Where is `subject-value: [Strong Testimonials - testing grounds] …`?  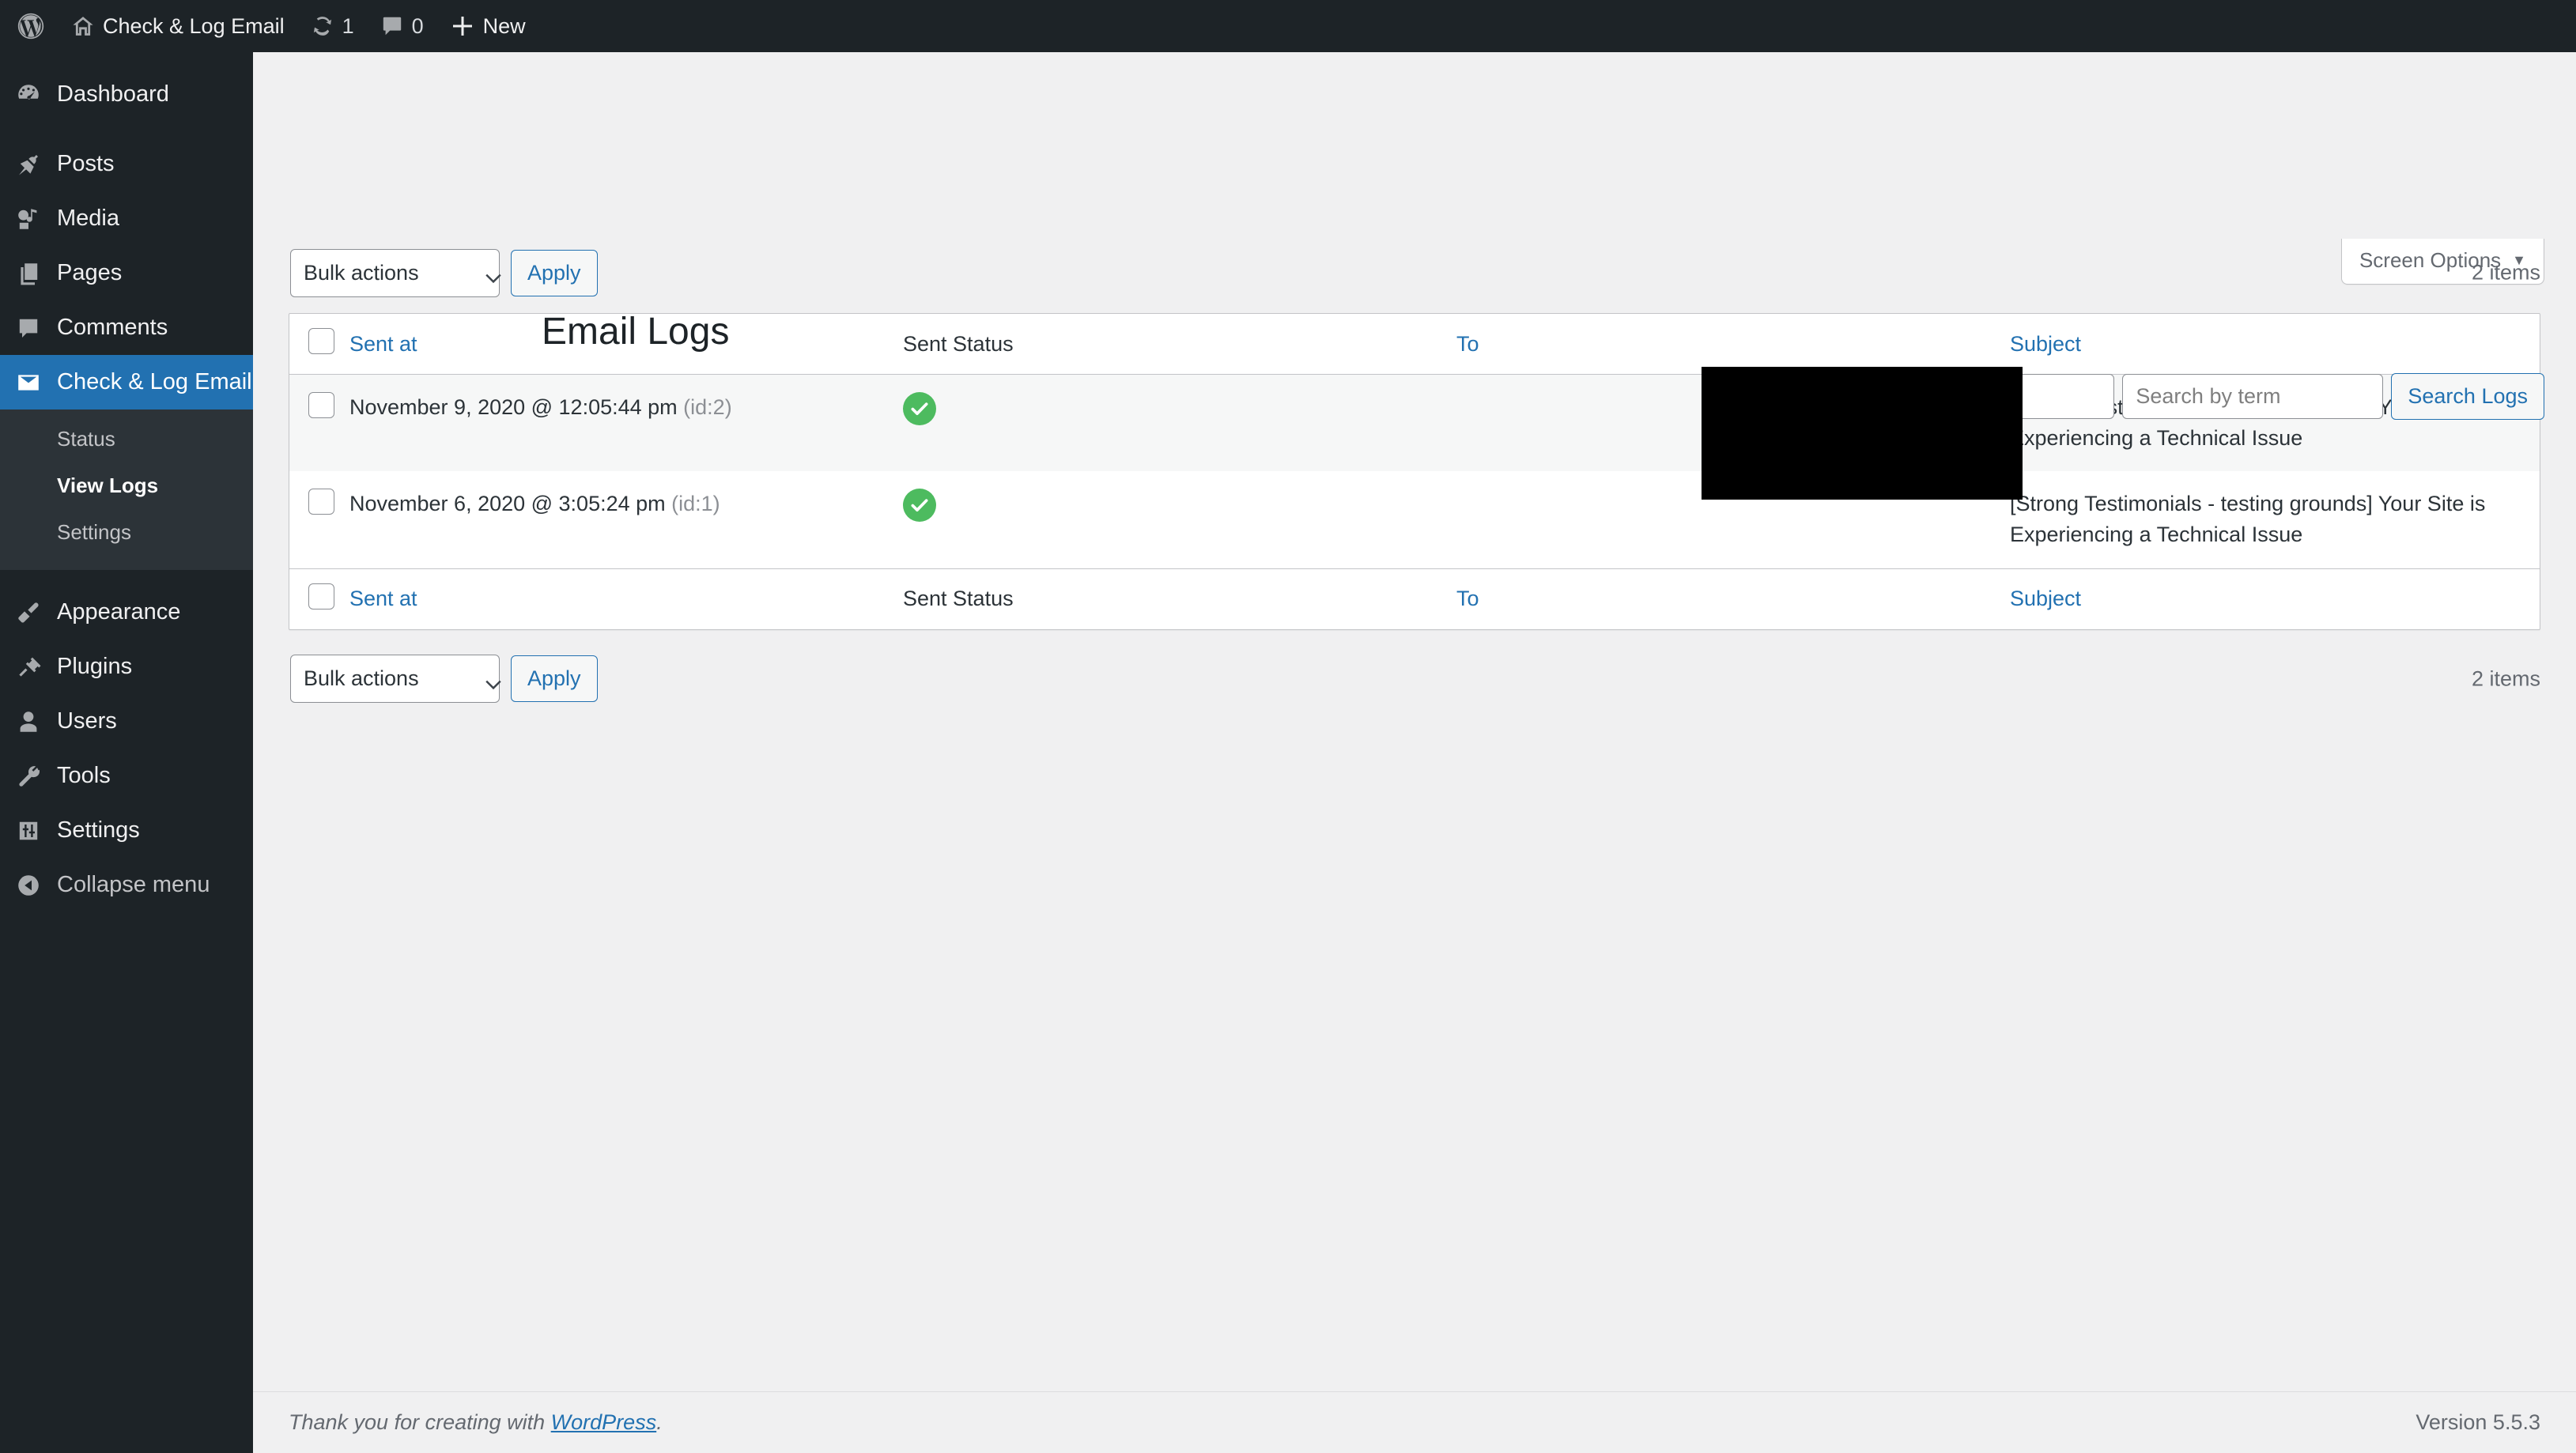 subject-value: [Strong Testimonials - testing grounds] … is located at coordinates (2248, 519).